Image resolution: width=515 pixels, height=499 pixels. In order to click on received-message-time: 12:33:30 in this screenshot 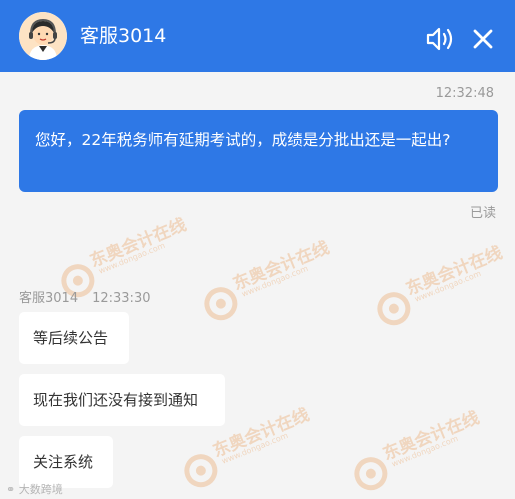, I will do `click(121, 298)`.